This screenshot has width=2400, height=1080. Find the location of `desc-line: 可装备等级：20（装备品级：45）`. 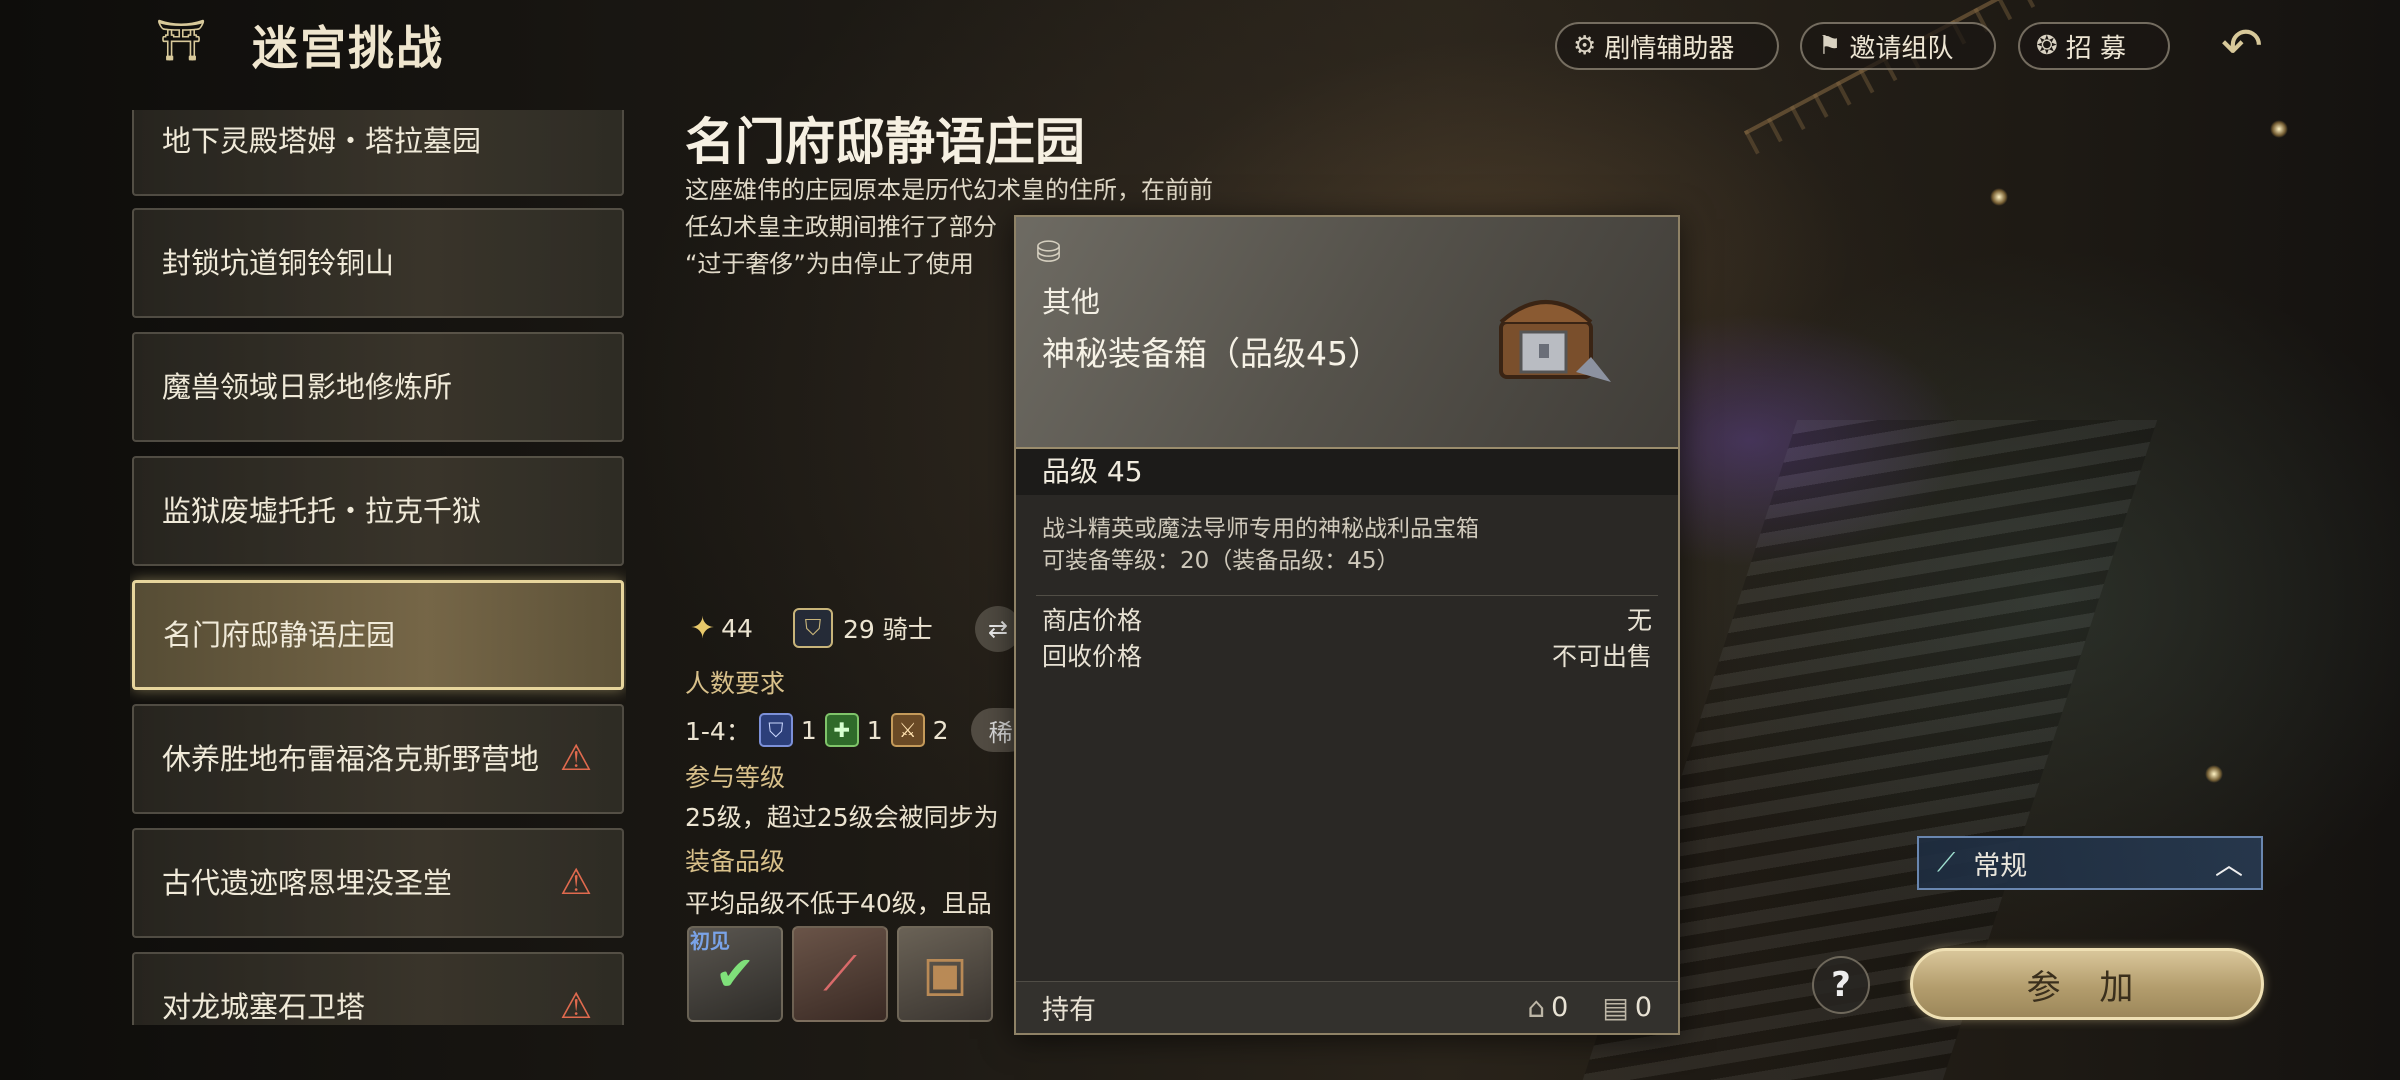

desc-line: 可装备等级：20（装备品级：45） is located at coordinates (1221, 561).